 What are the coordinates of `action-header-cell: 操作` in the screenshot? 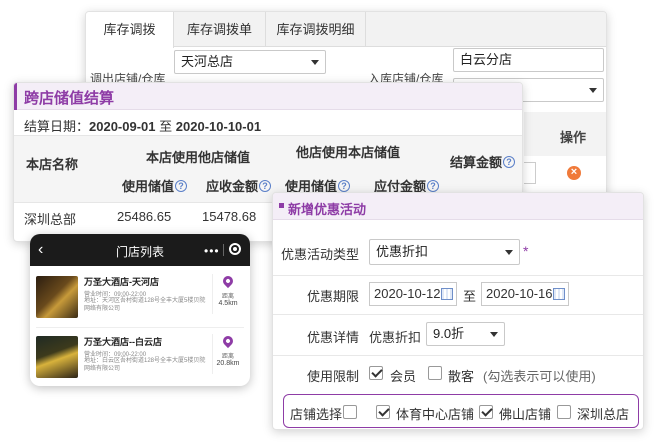 It's located at (565, 134).